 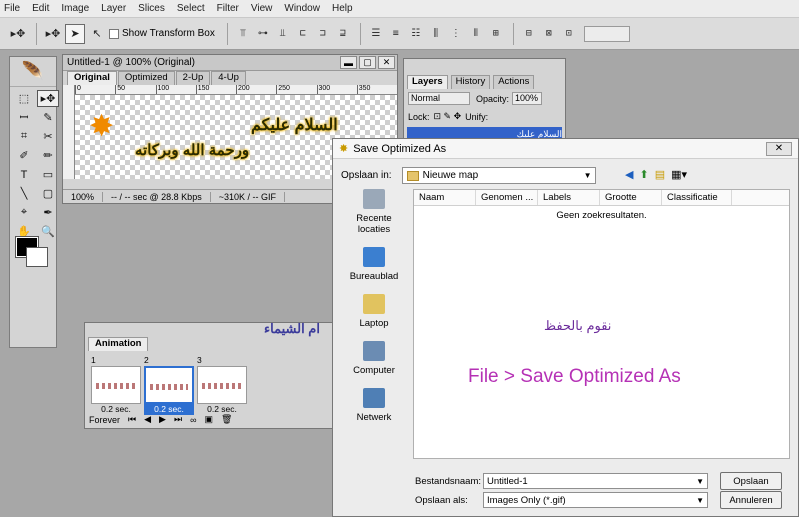 I want to click on marquee-tool-icon: ⬚, so click(x=24, y=98).